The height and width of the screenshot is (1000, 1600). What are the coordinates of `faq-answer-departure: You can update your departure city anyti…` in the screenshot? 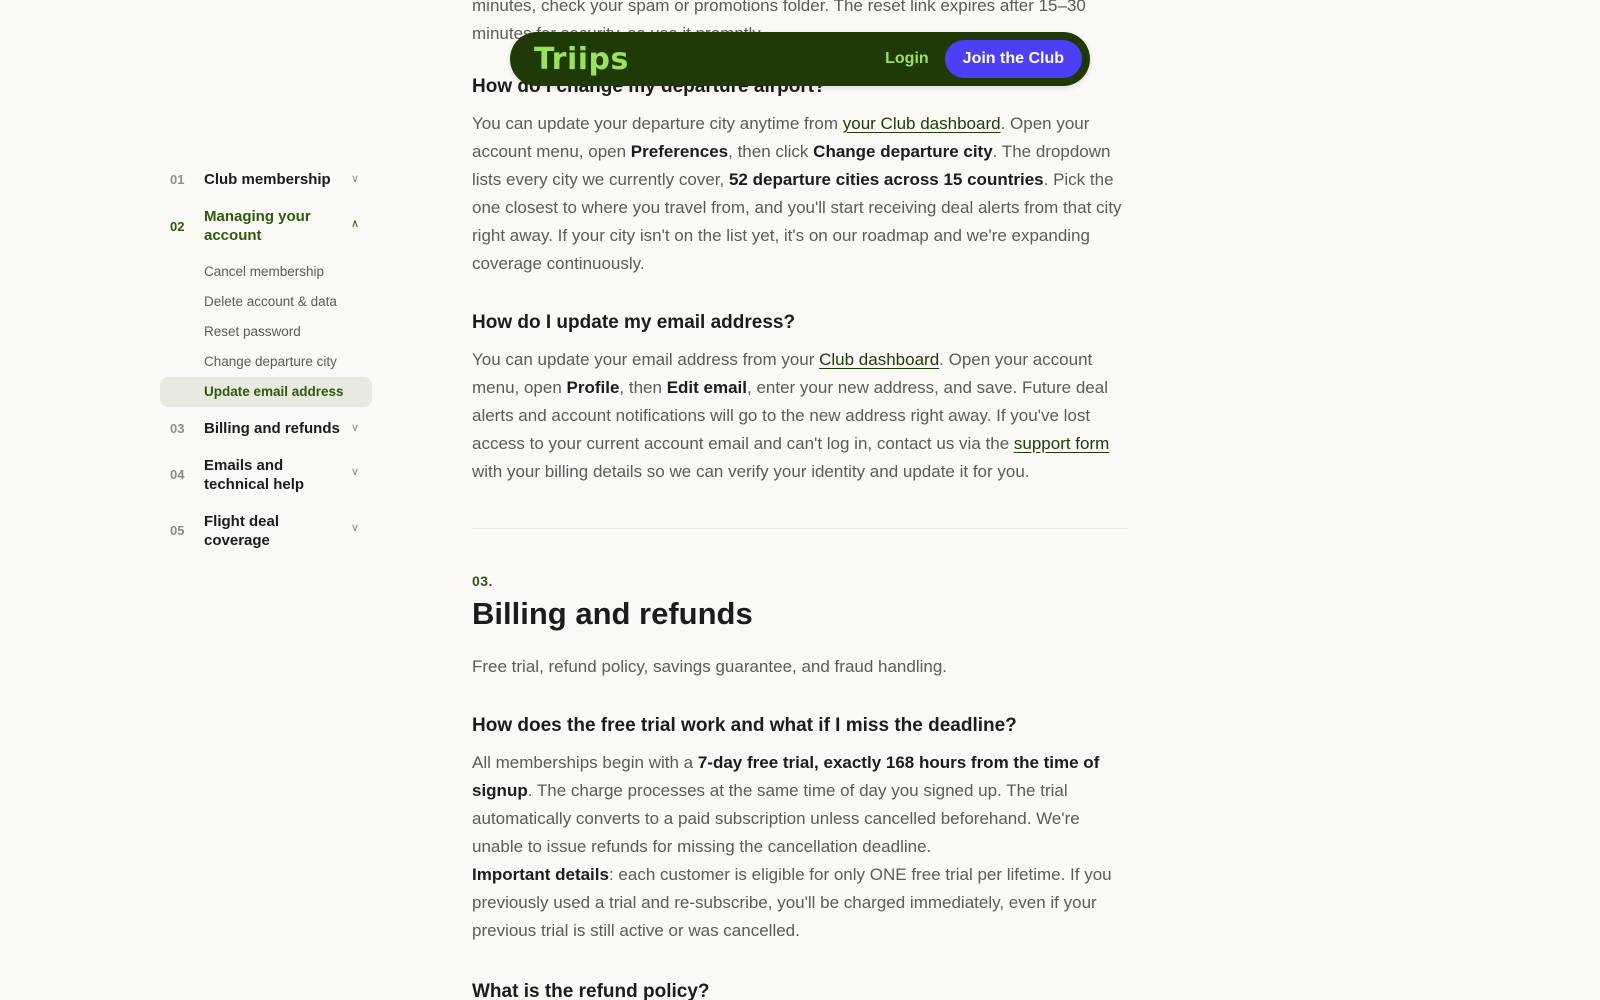 It's located at (797, 193).